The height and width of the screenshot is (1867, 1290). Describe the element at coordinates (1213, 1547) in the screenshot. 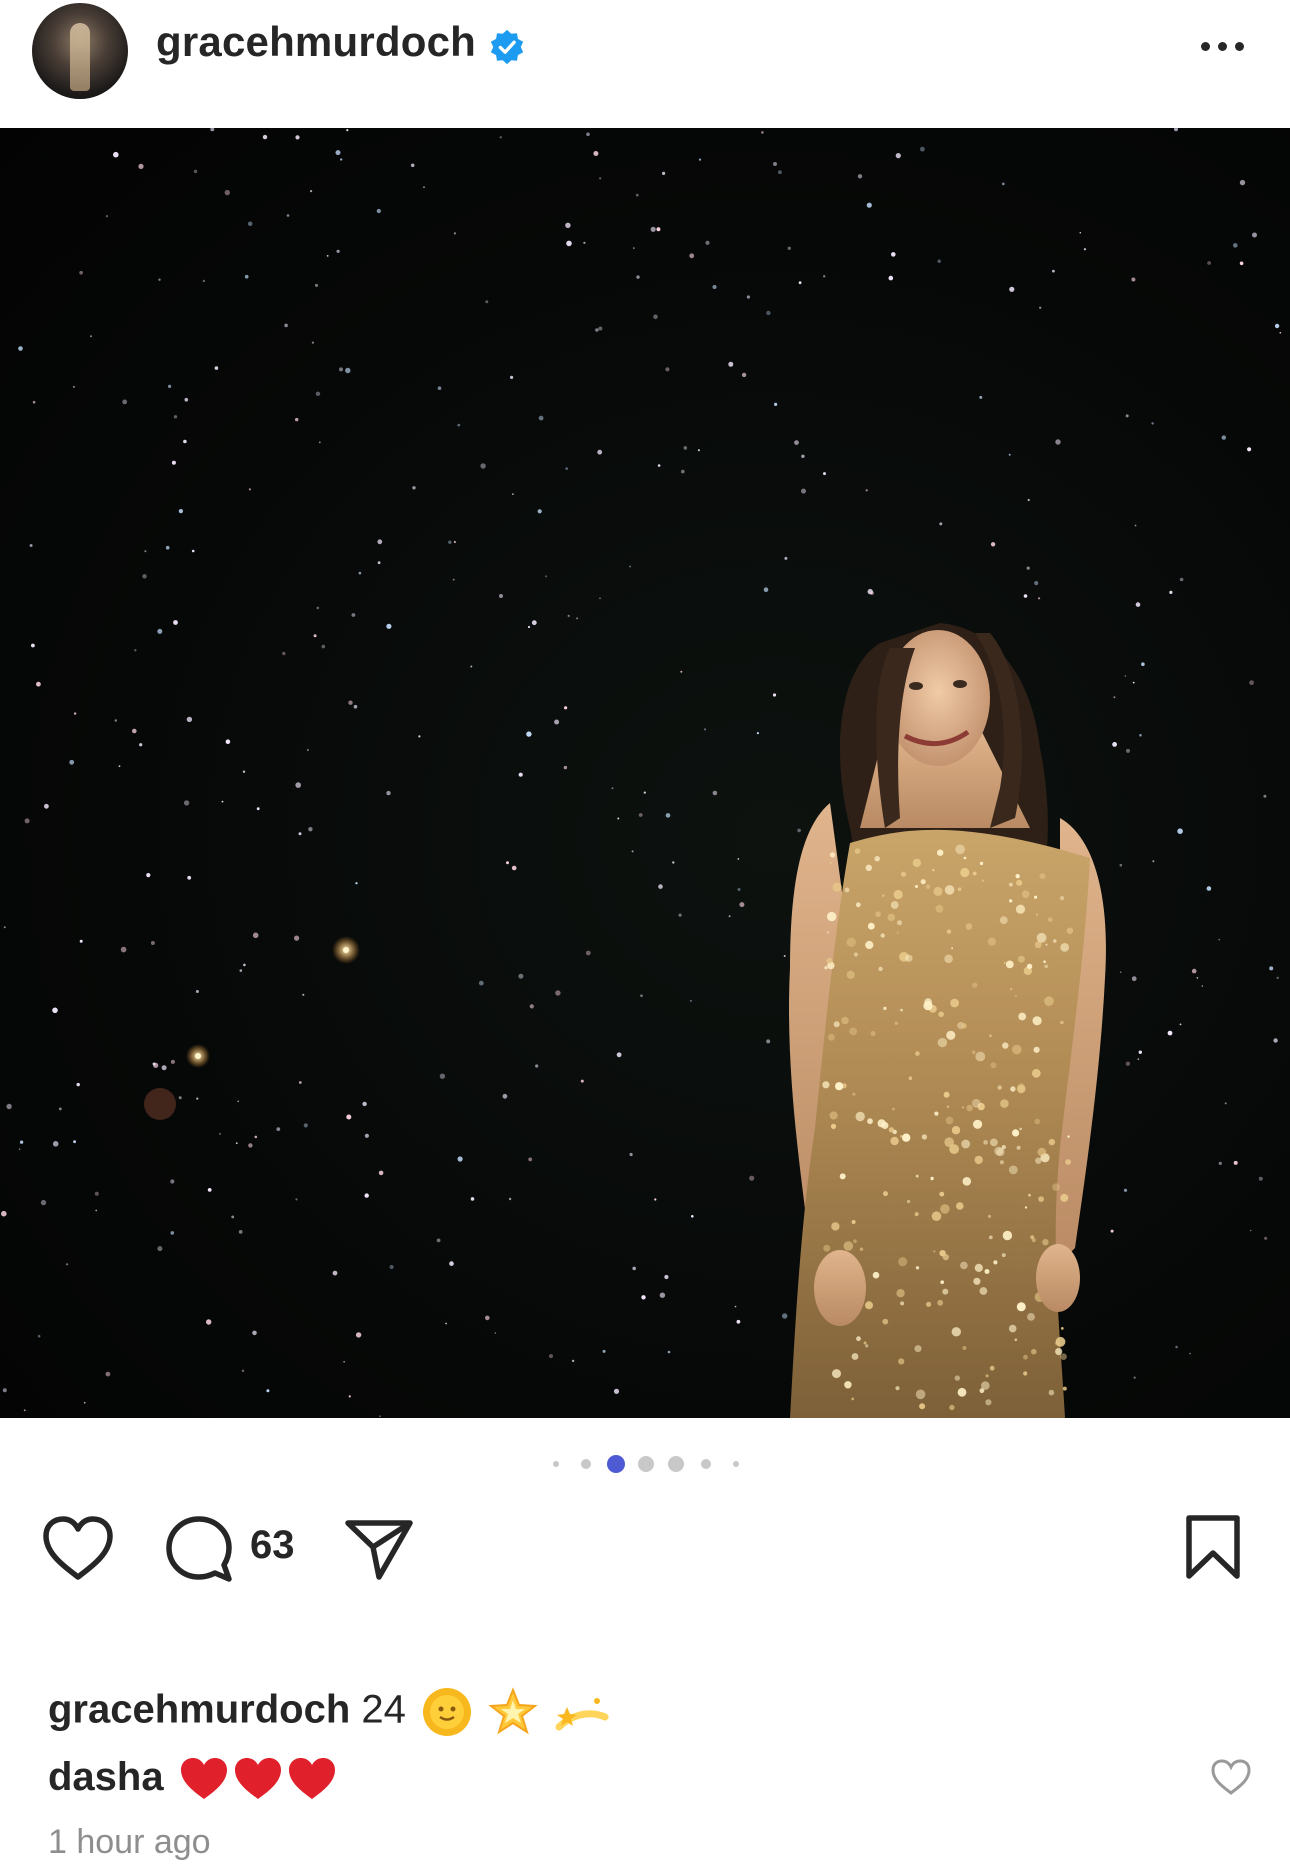

I see `bookmark-save-icon` at that location.